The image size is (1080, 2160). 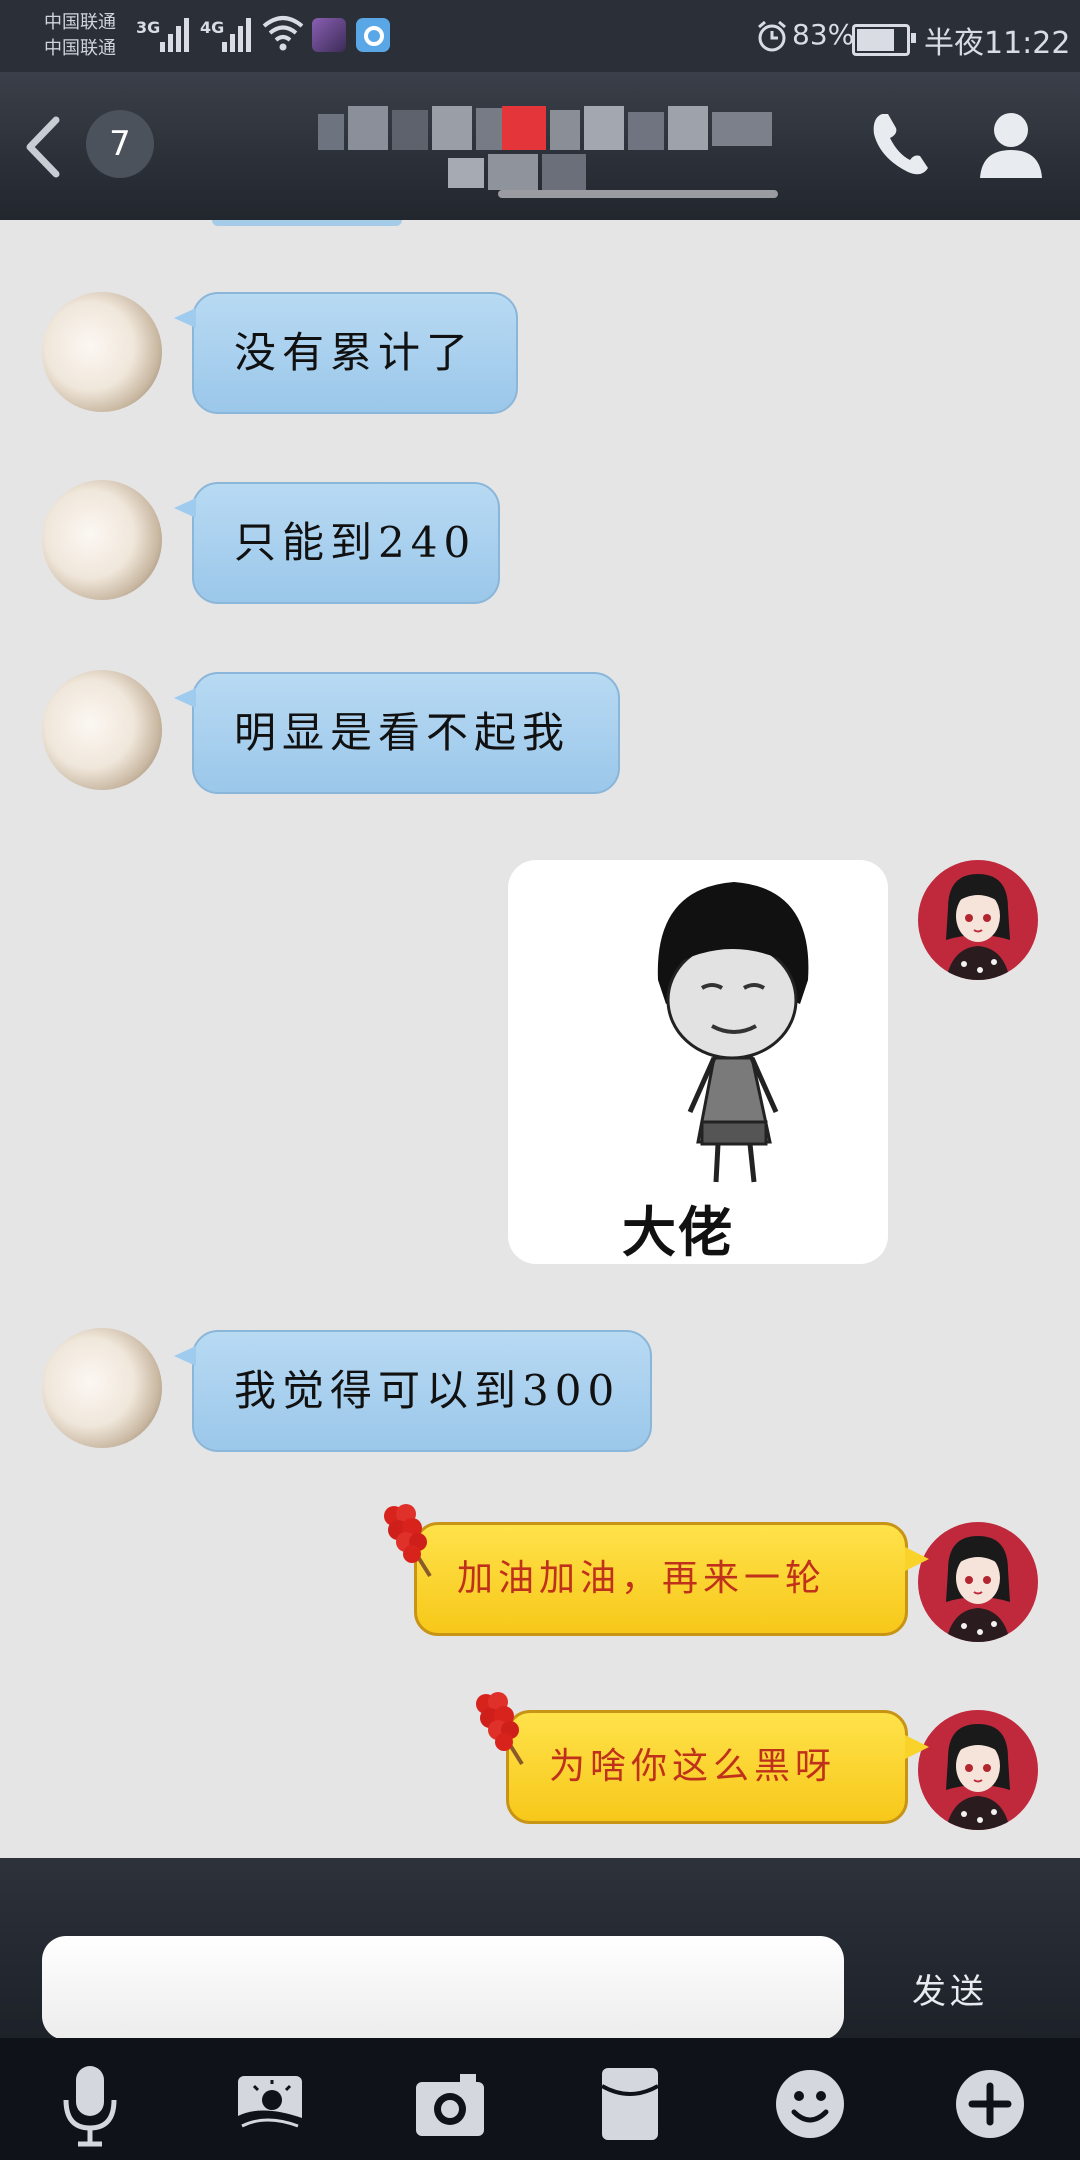 I want to click on image-icon, so click(x=270, y=2104).